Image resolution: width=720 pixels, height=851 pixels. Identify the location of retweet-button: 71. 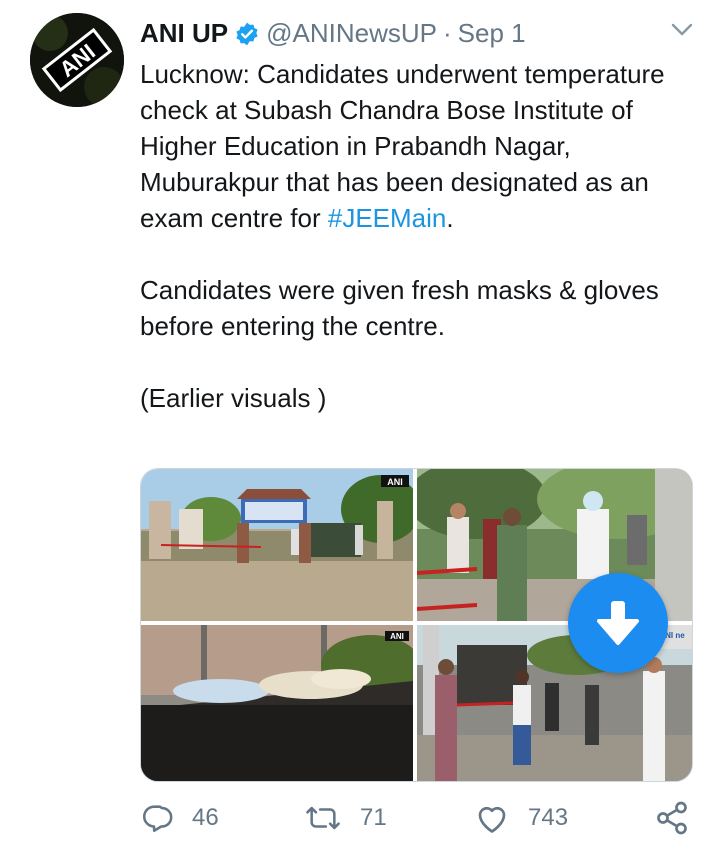
(345, 818).